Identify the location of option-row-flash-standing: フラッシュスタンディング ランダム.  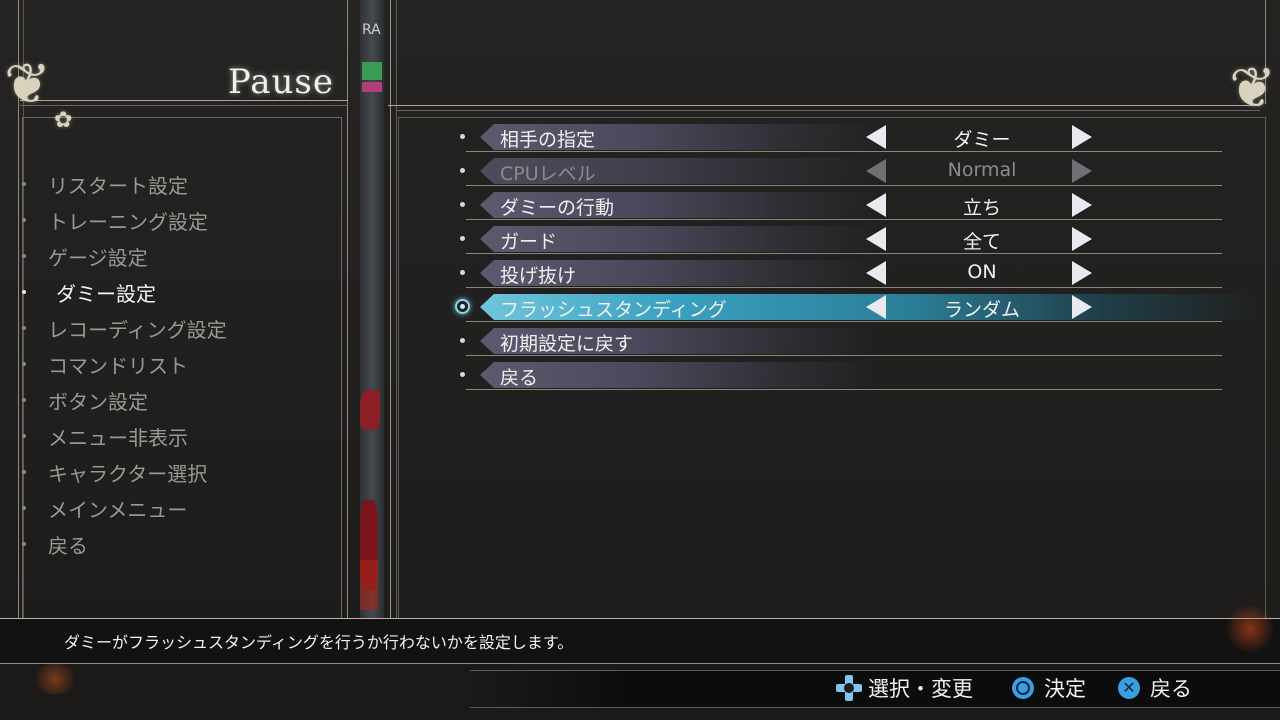
(857, 307).